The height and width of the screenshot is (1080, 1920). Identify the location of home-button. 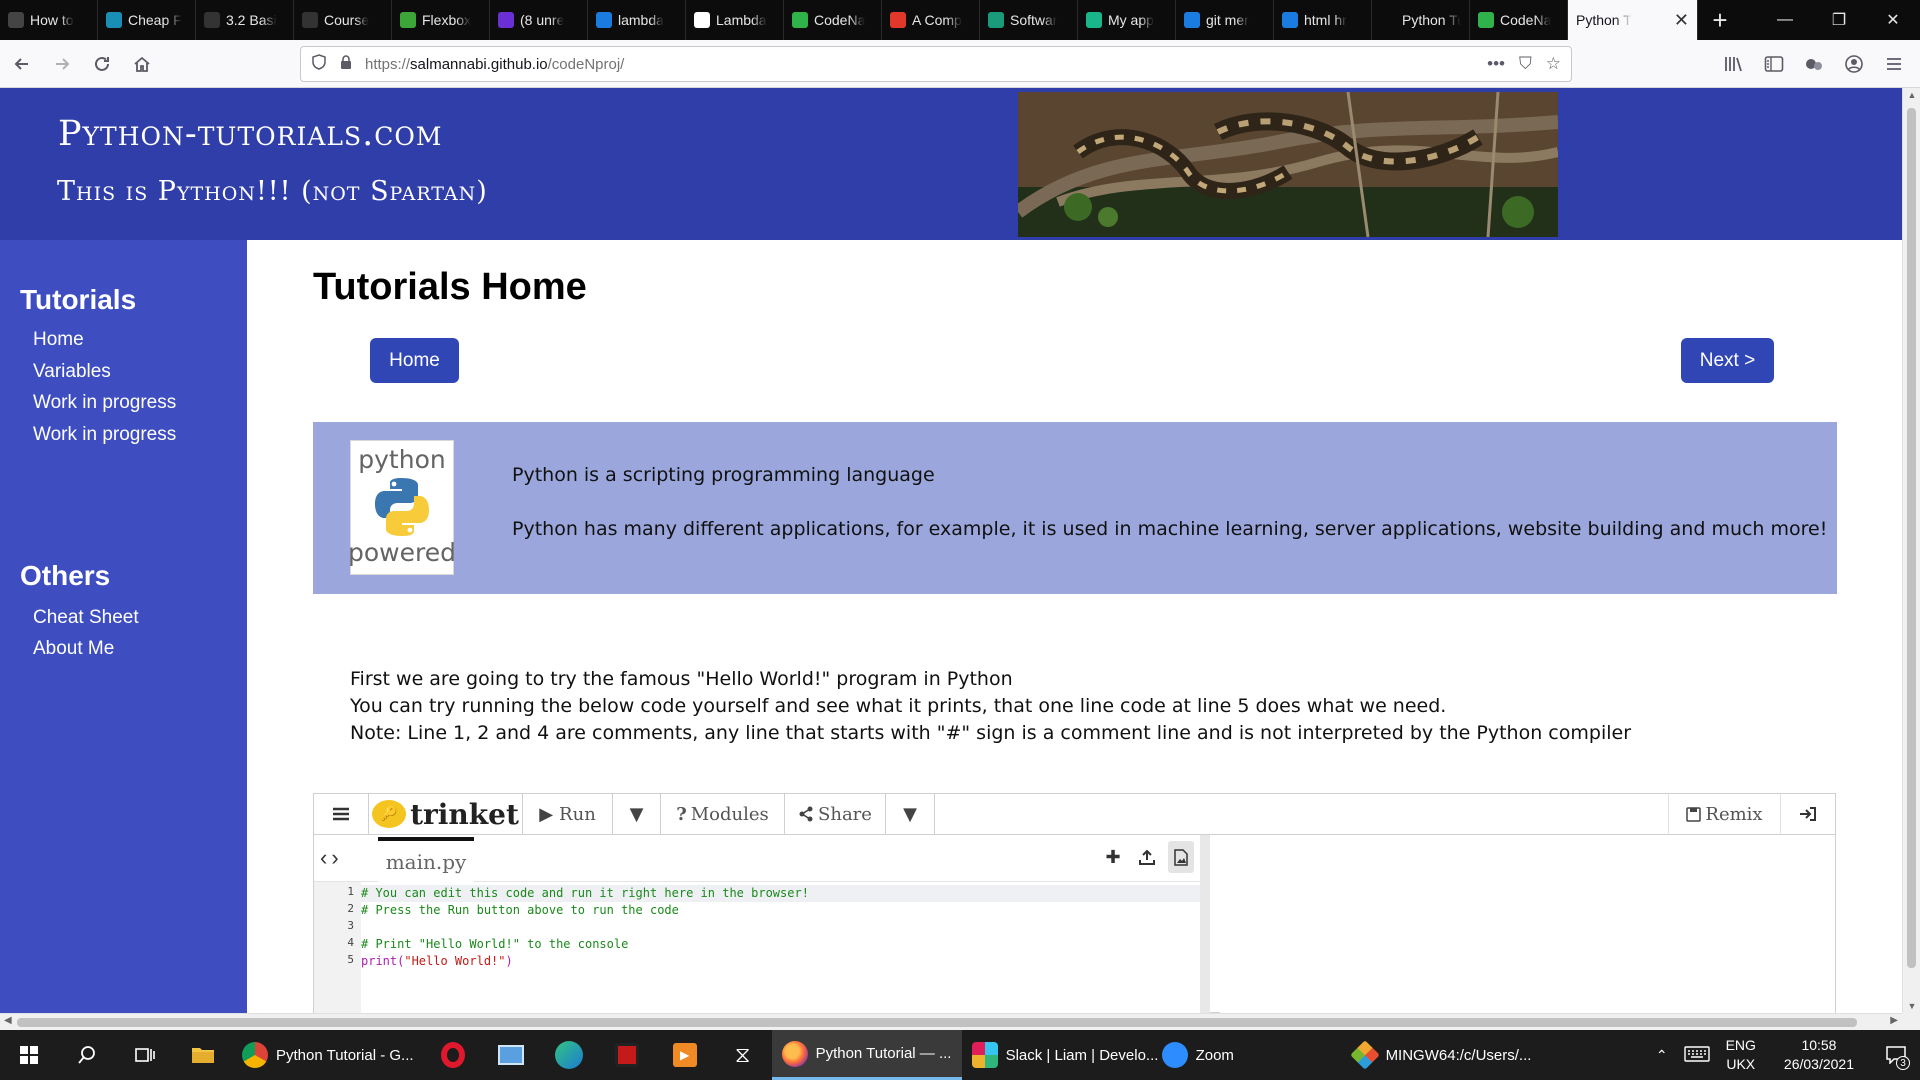
(142, 64).